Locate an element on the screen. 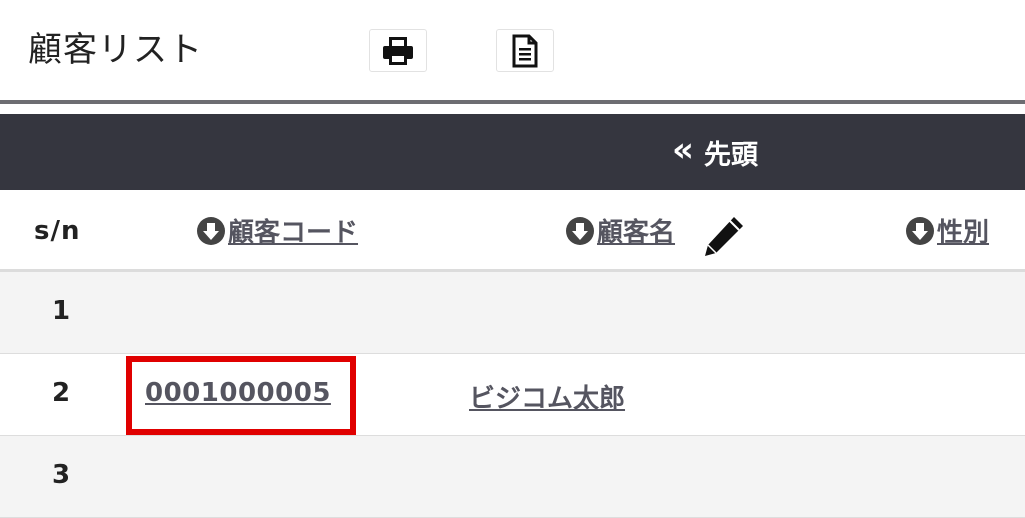 The height and width of the screenshot is (518, 1025). double-chevron-left-icon: « is located at coordinates (683, 150).